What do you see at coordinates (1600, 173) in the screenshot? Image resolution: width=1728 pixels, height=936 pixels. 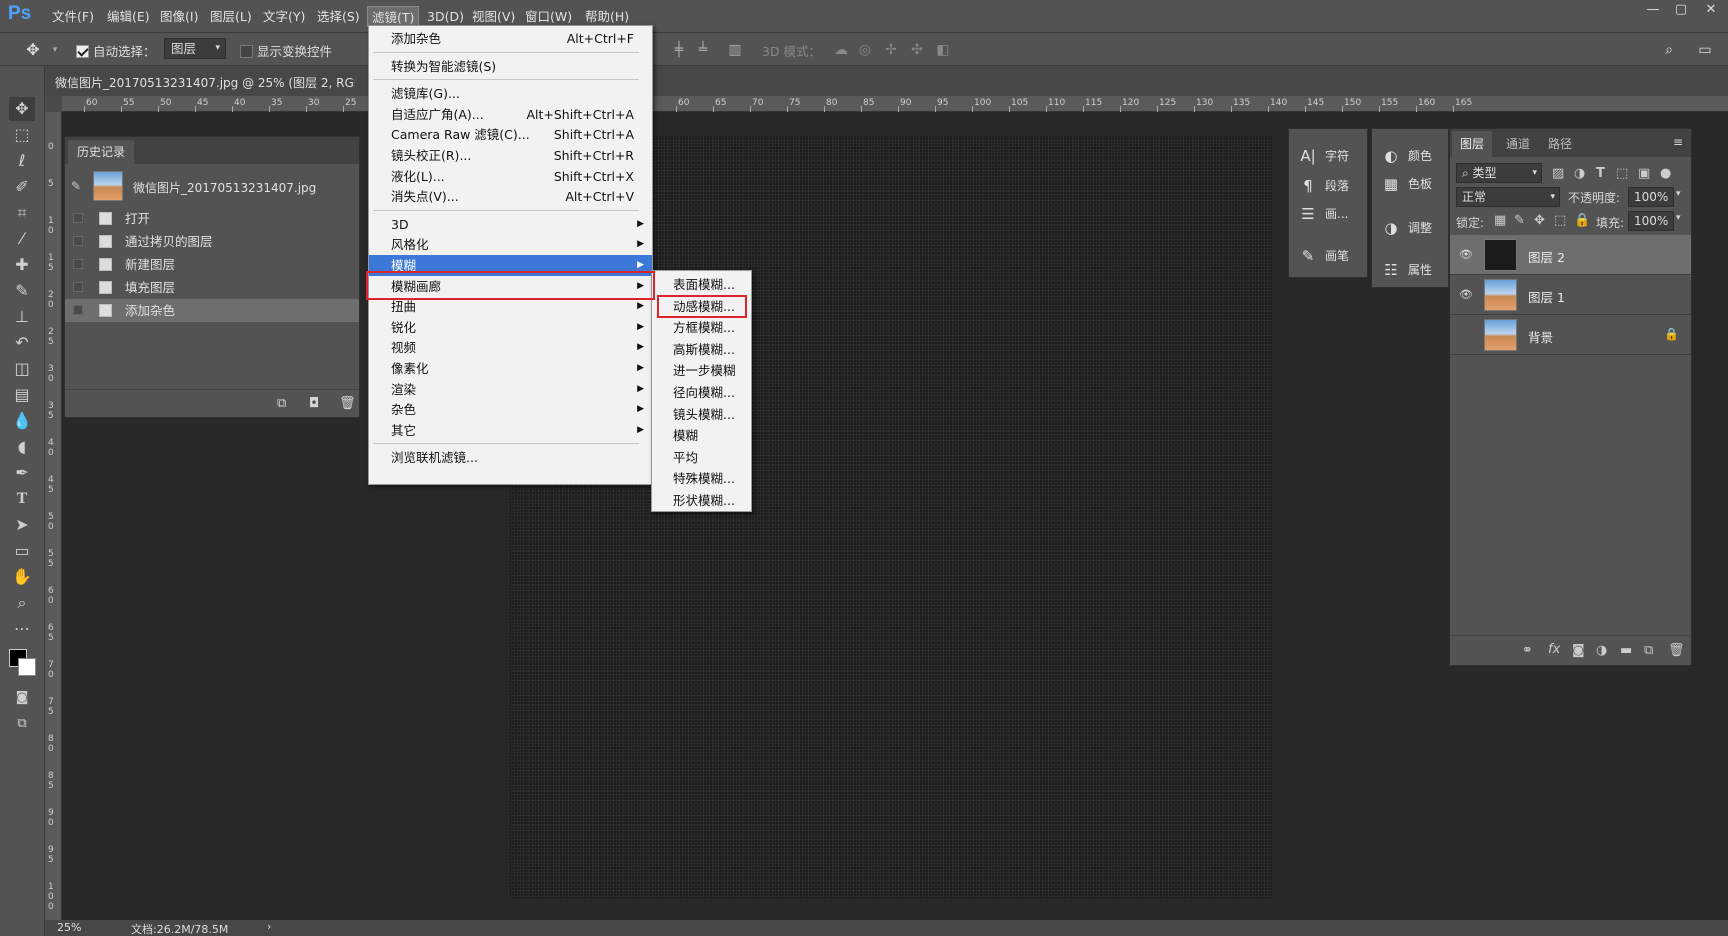 I see `type-filter-icon: T` at bounding box center [1600, 173].